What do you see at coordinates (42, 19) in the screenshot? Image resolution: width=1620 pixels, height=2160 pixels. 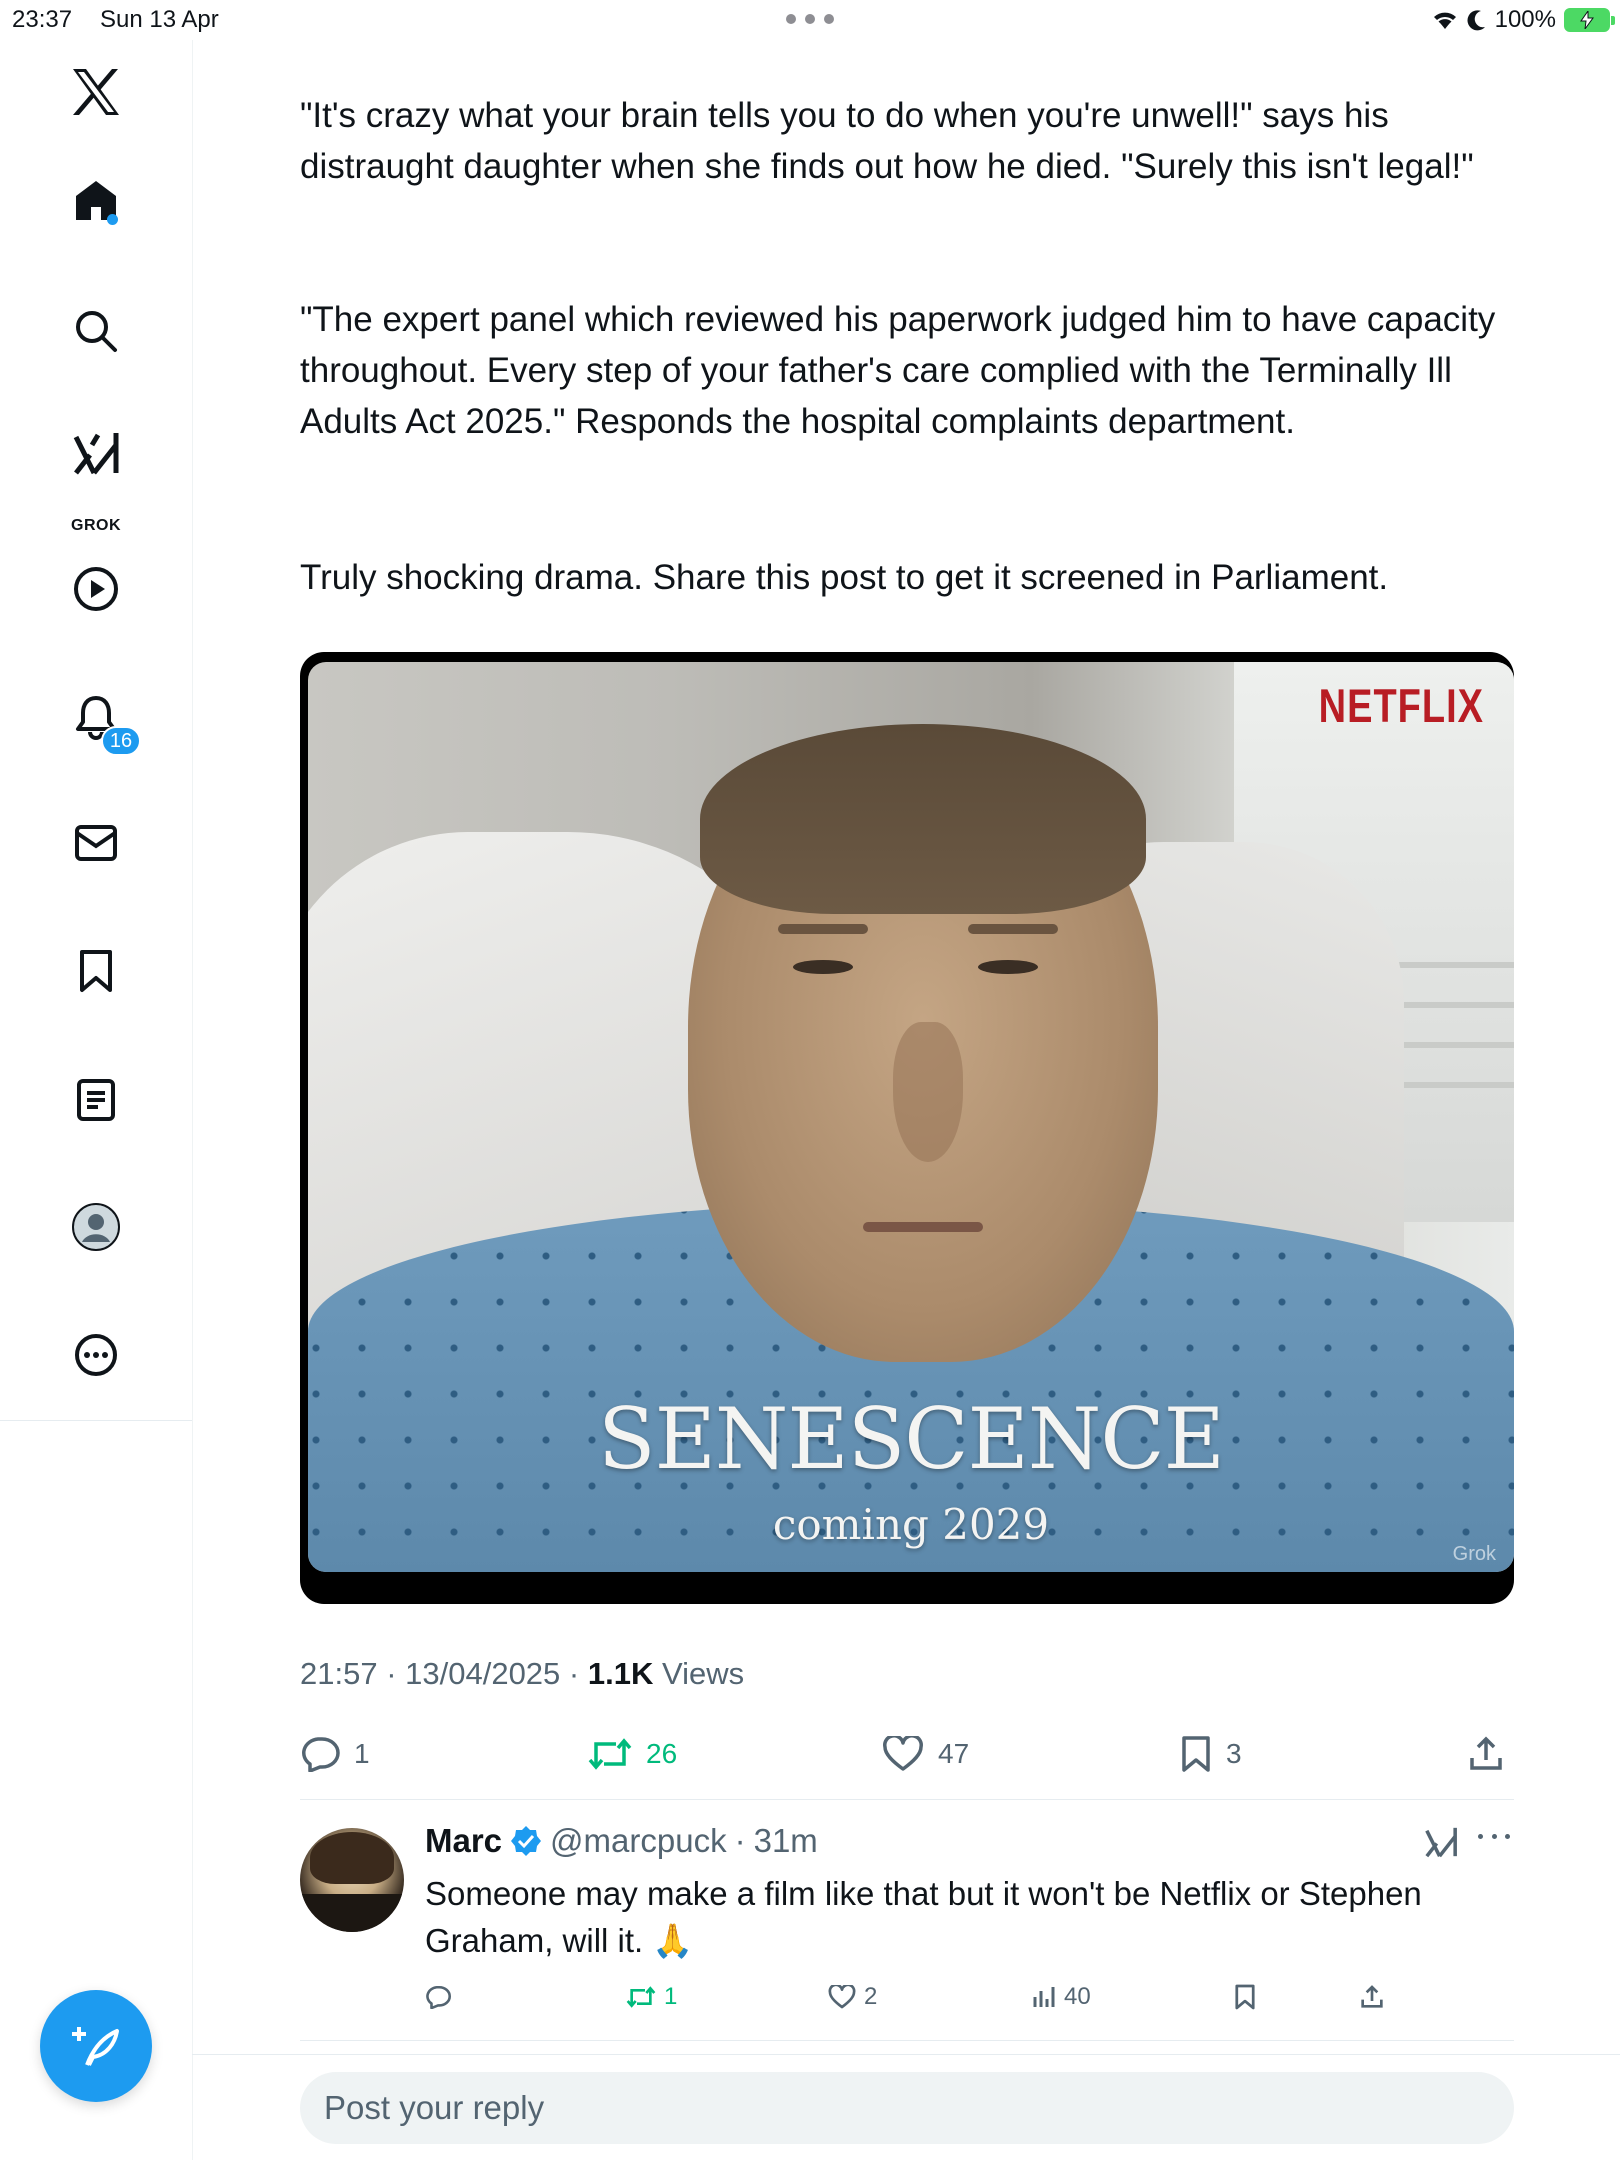 I see `status-time: 23:37` at bounding box center [42, 19].